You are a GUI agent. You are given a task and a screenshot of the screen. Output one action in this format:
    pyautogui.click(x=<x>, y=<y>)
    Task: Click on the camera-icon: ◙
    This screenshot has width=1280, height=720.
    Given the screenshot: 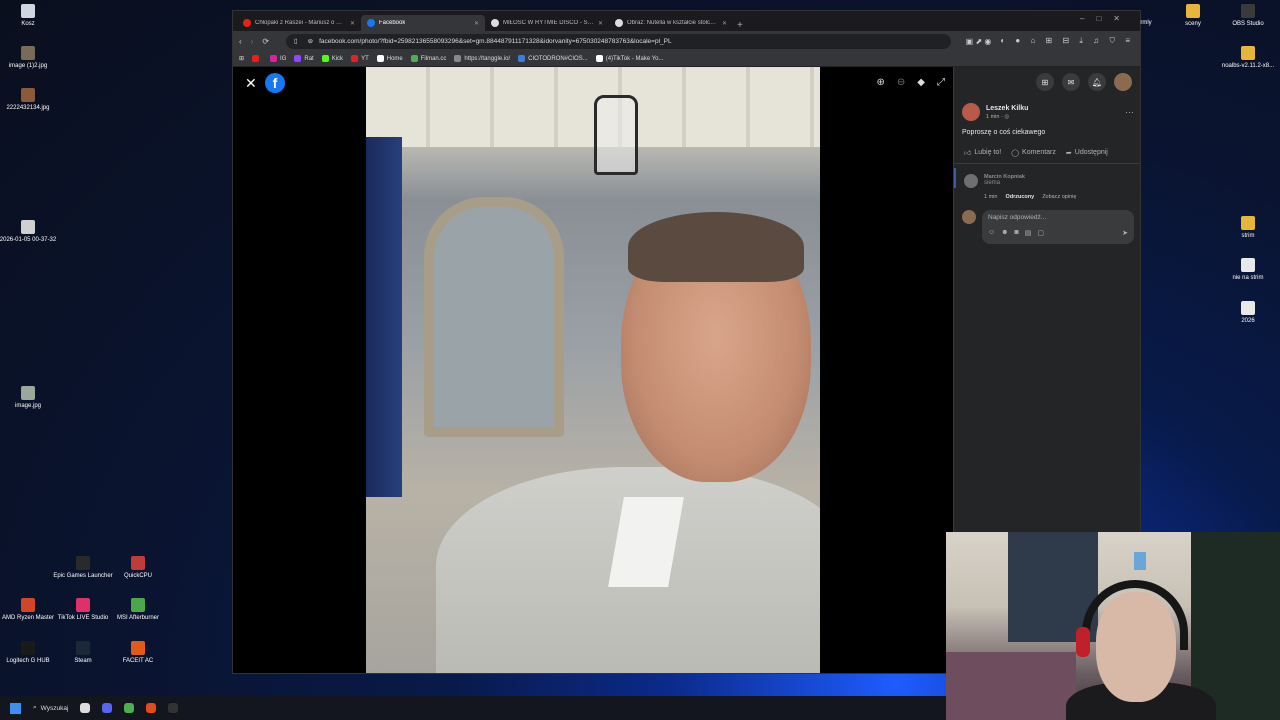 What is the action you would take?
    pyautogui.click(x=1017, y=233)
    